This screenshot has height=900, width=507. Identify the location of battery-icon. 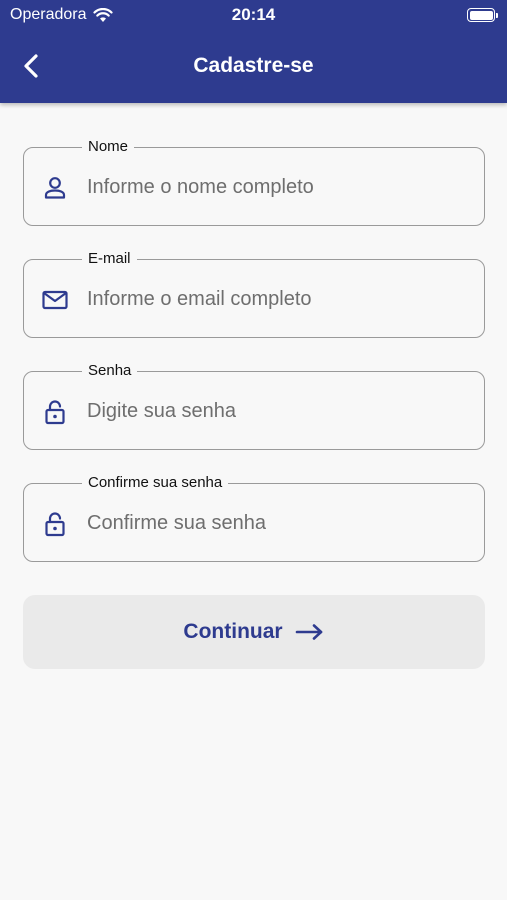
(482, 15).